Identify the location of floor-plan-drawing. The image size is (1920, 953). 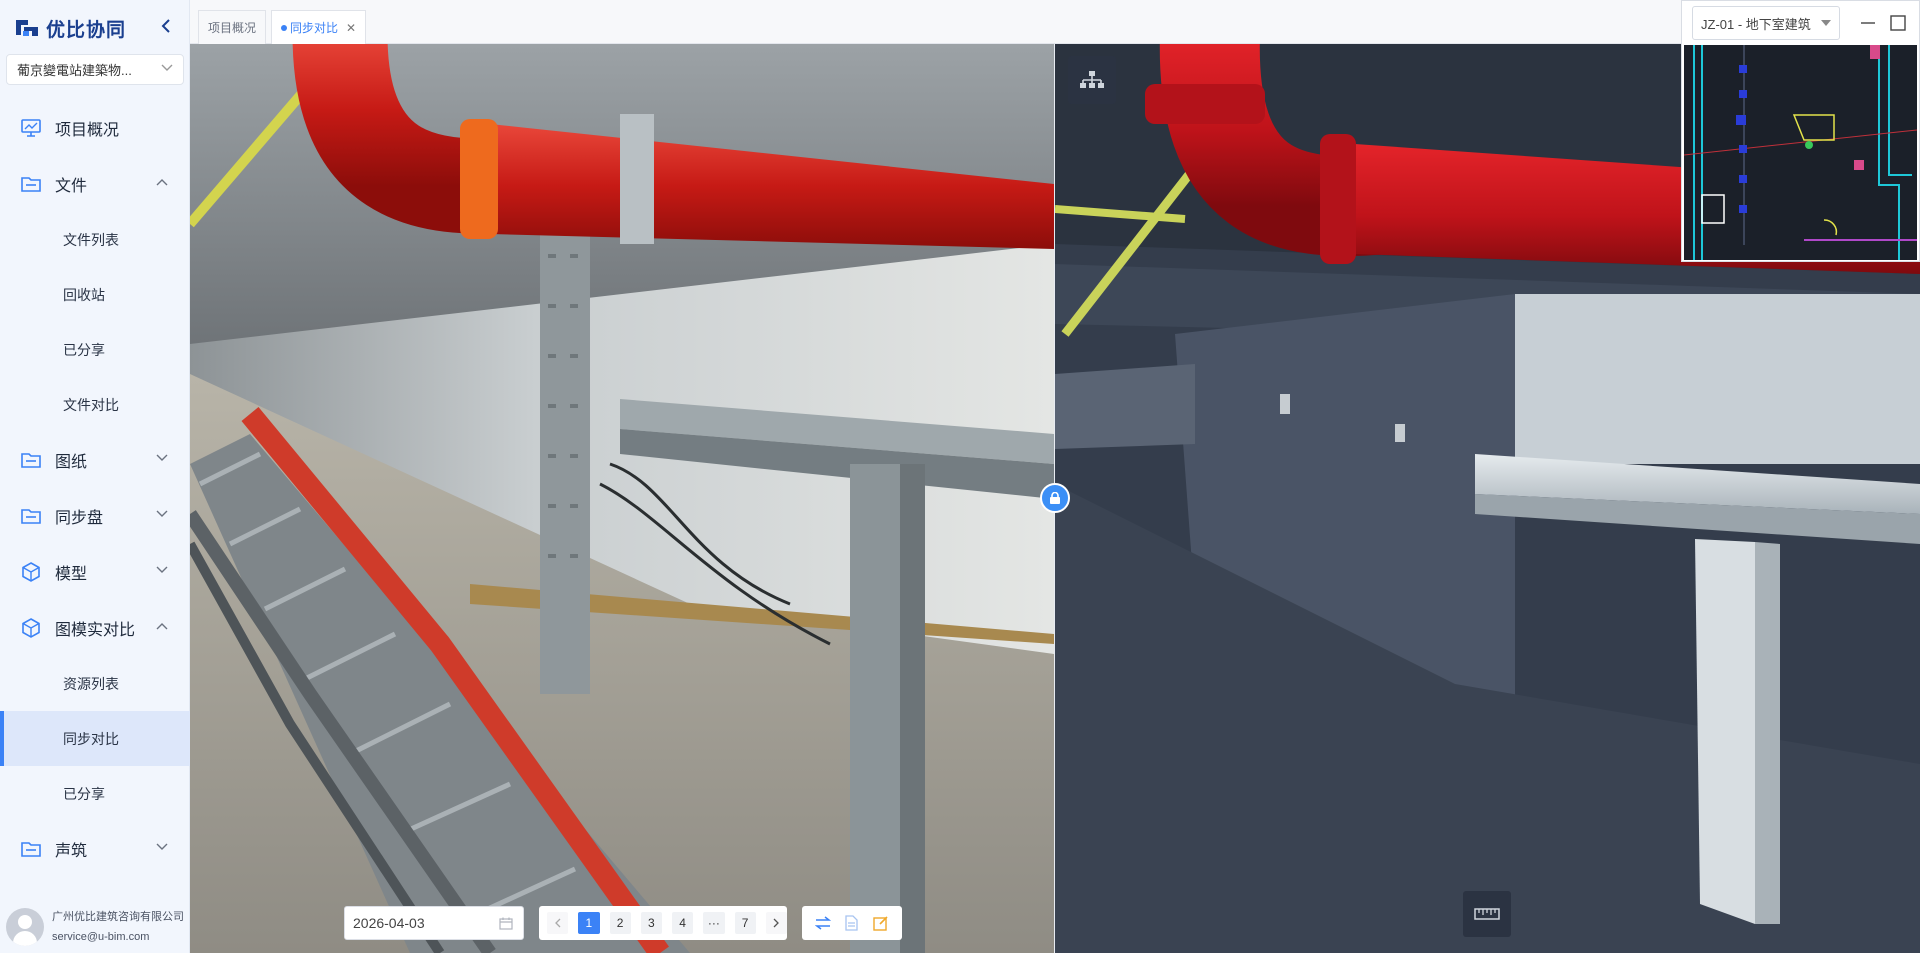
(1800, 152).